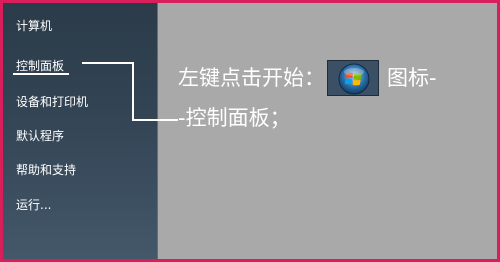 This screenshot has width=500, height=262. I want to click on windows-start-orb-icon, so click(353, 78).